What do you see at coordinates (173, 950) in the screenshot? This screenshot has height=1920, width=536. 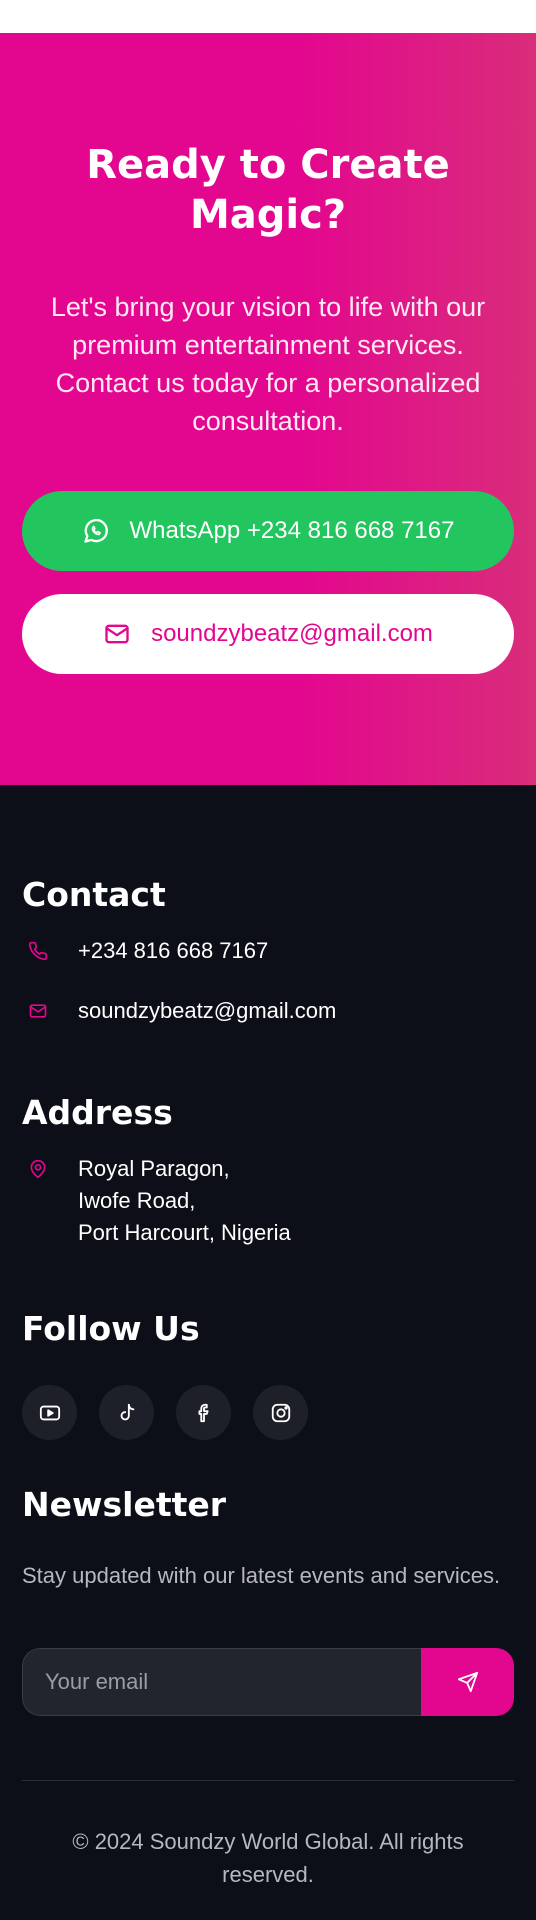 I see `contact-phone-text: +234 816 668 7167` at bounding box center [173, 950].